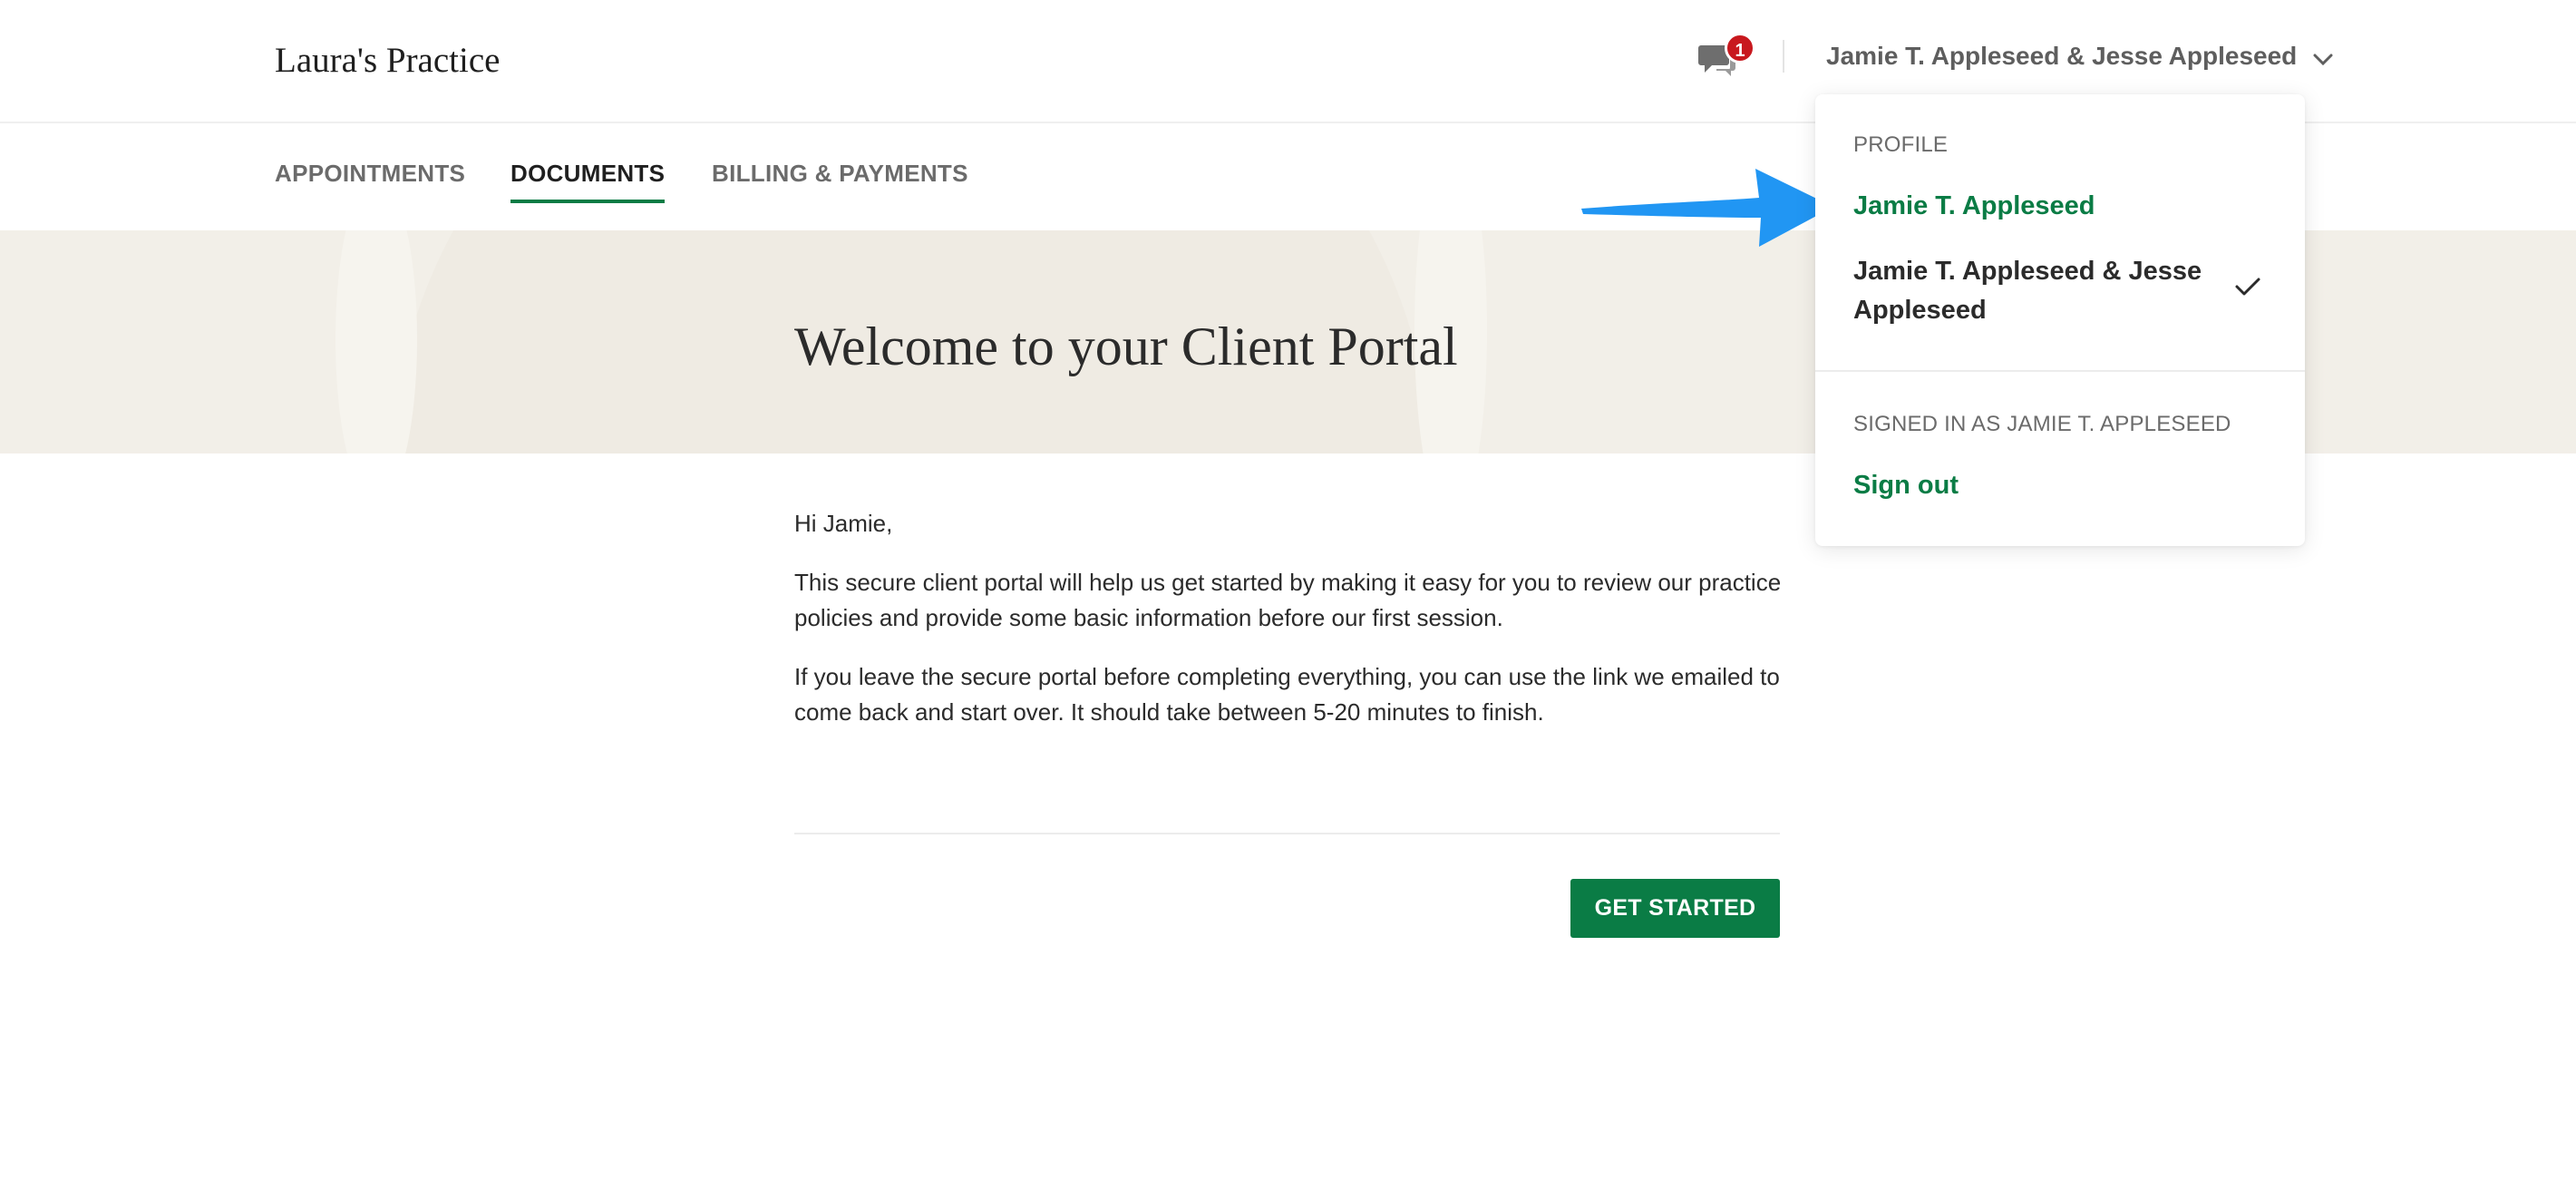 The image size is (2576, 1180). Describe the element at coordinates (1740, 48) in the screenshot. I see `unread-messages-badge: 1` at that location.